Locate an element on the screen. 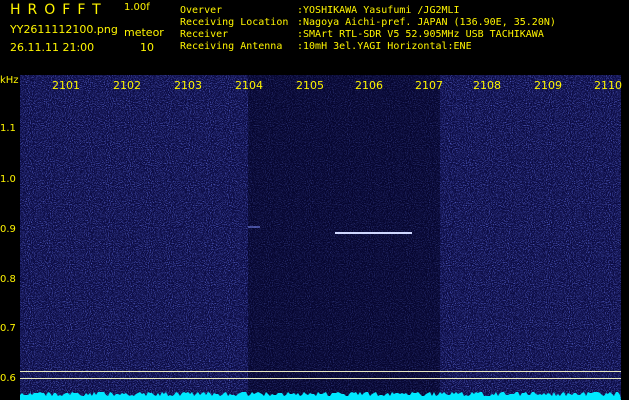 Image resolution: width=629 pixels, height=400 pixels. x-tick-label: 2106 is located at coordinates (369, 85).